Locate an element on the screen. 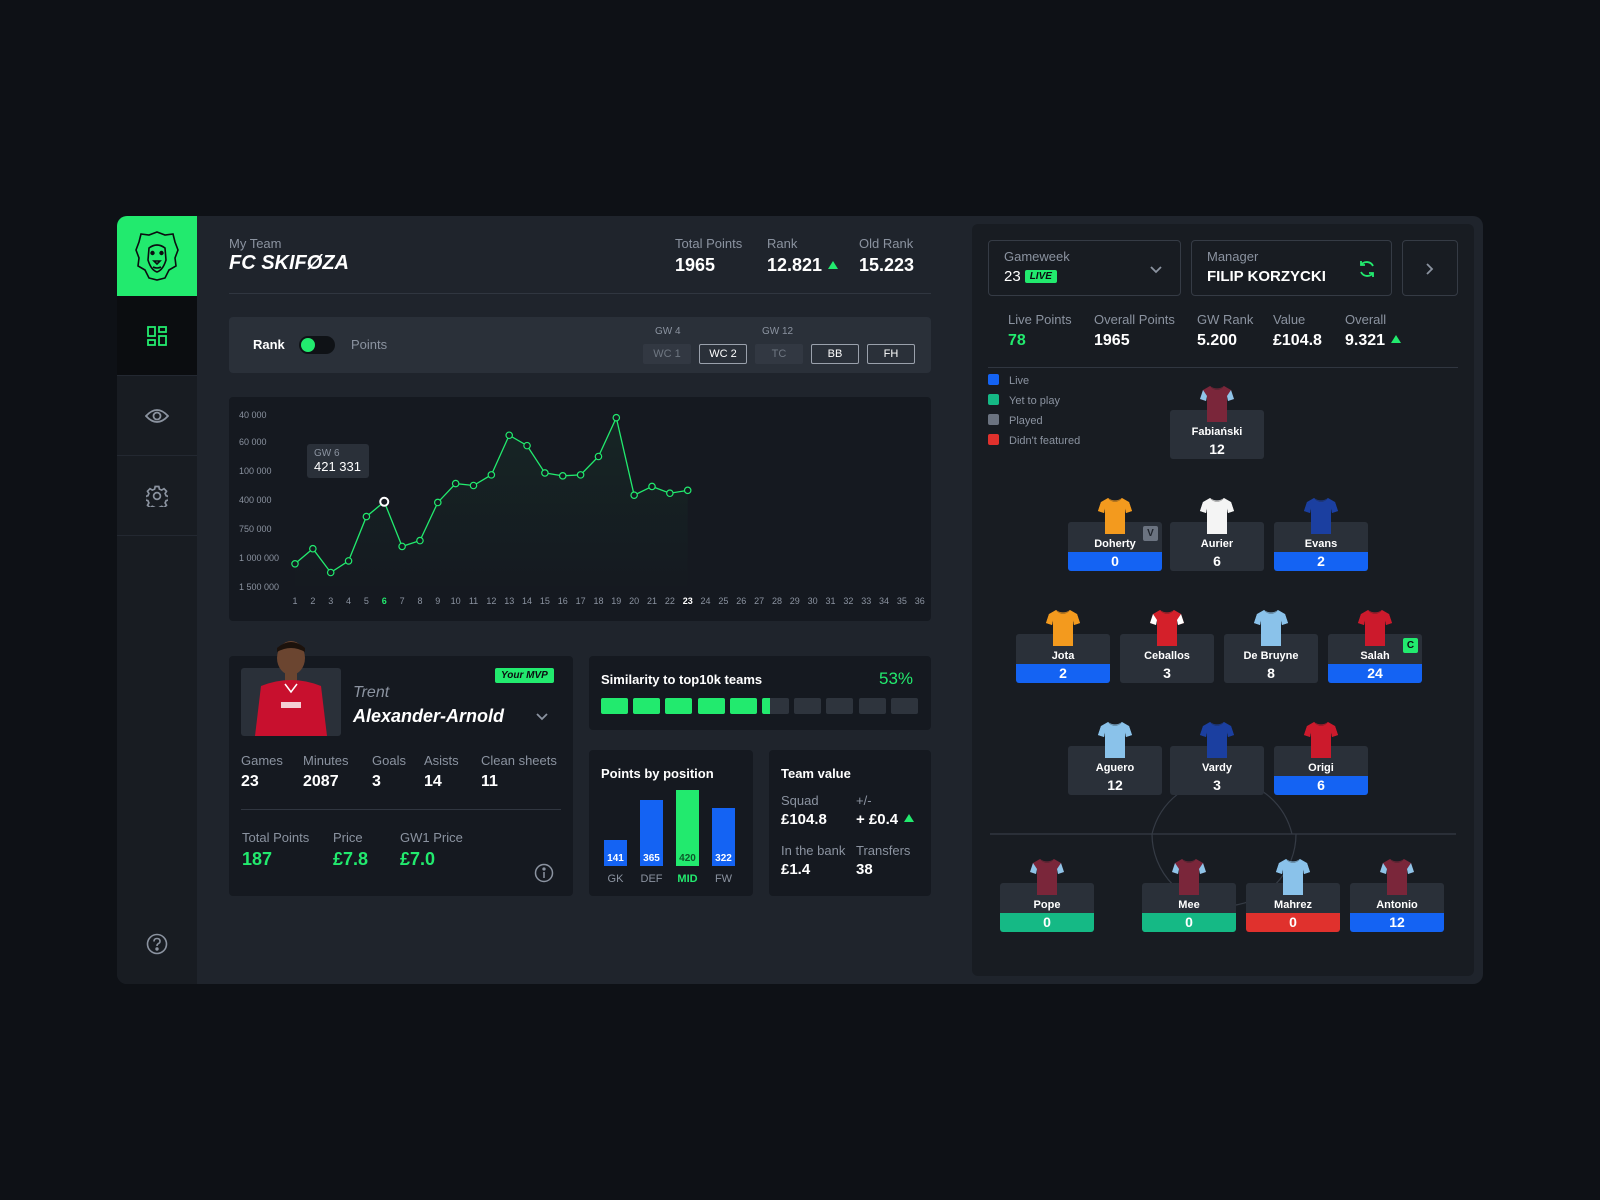 The height and width of the screenshot is (1200, 1600). help-button is located at coordinates (157, 944).